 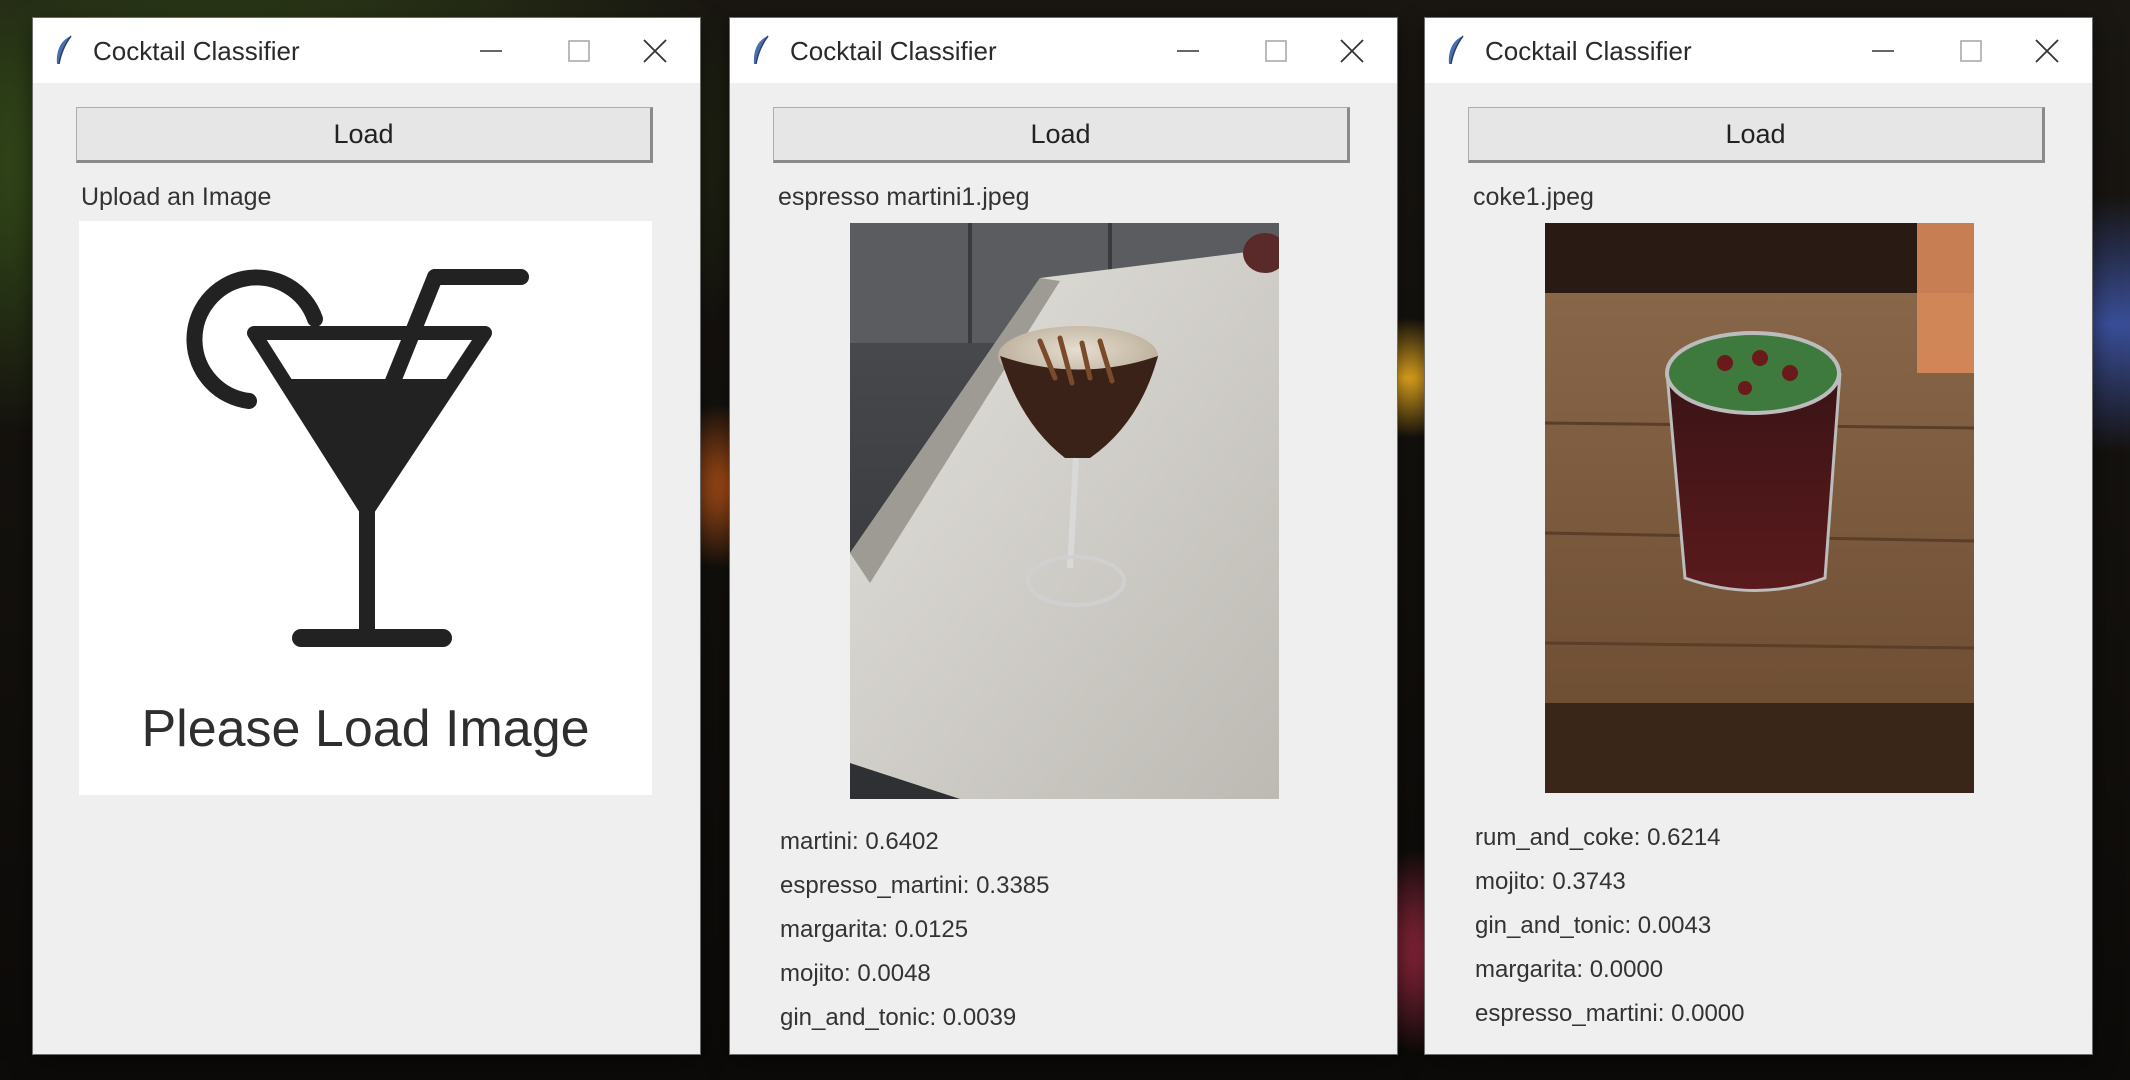 I want to click on prediction-row: mojito: 0.0048, so click(x=855, y=973).